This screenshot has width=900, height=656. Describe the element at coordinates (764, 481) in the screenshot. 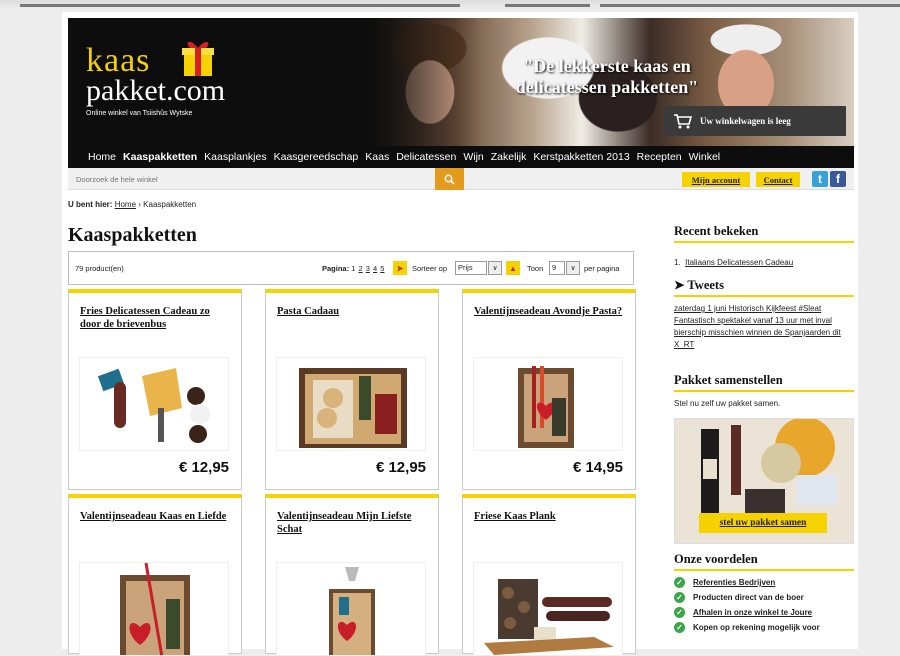

I see `builder-image: stel uw pakket samen` at that location.